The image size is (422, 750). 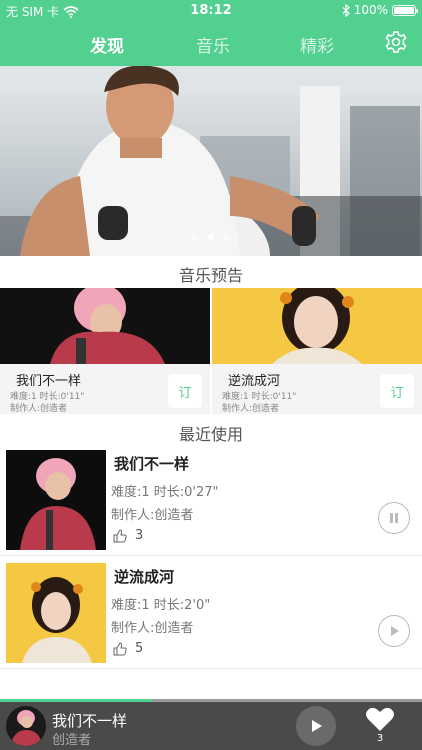 I want to click on pause-icon, so click(x=394, y=518).